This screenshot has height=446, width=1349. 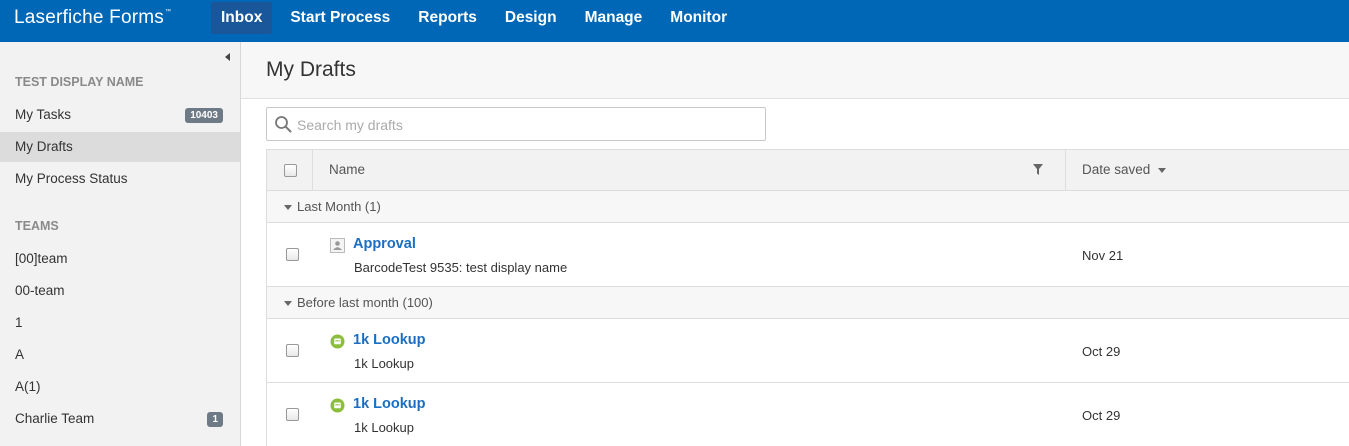 What do you see at coordinates (120, 147) in the screenshot?
I see `sidebar-item-my-drafts: My Drafts` at bounding box center [120, 147].